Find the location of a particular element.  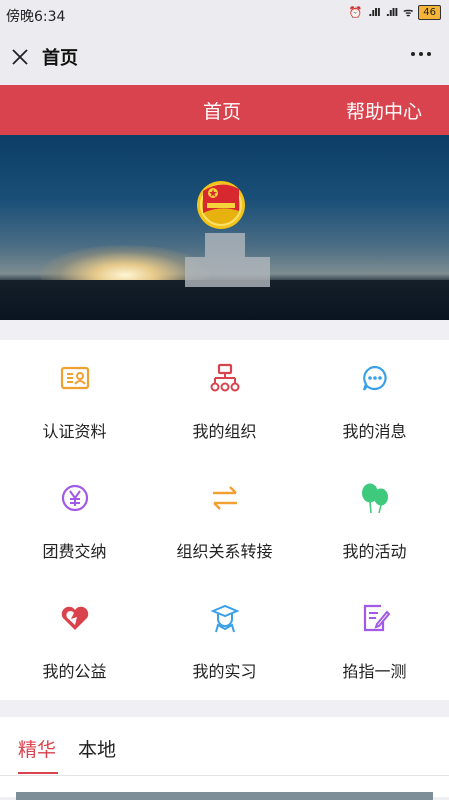

message-icon is located at coordinates (374, 378).